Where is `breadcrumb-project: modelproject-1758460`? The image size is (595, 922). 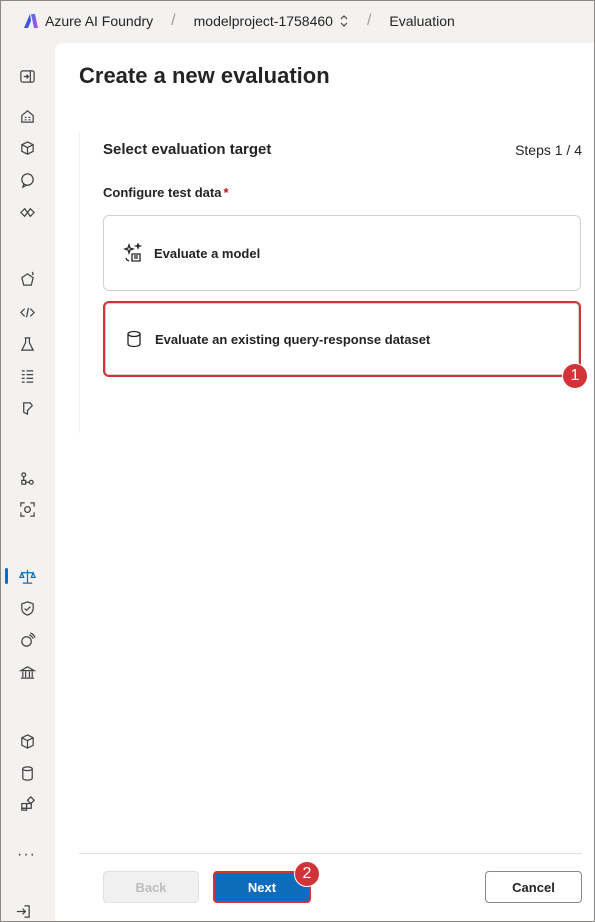 breadcrumb-project: modelproject-1758460 is located at coordinates (271, 21).